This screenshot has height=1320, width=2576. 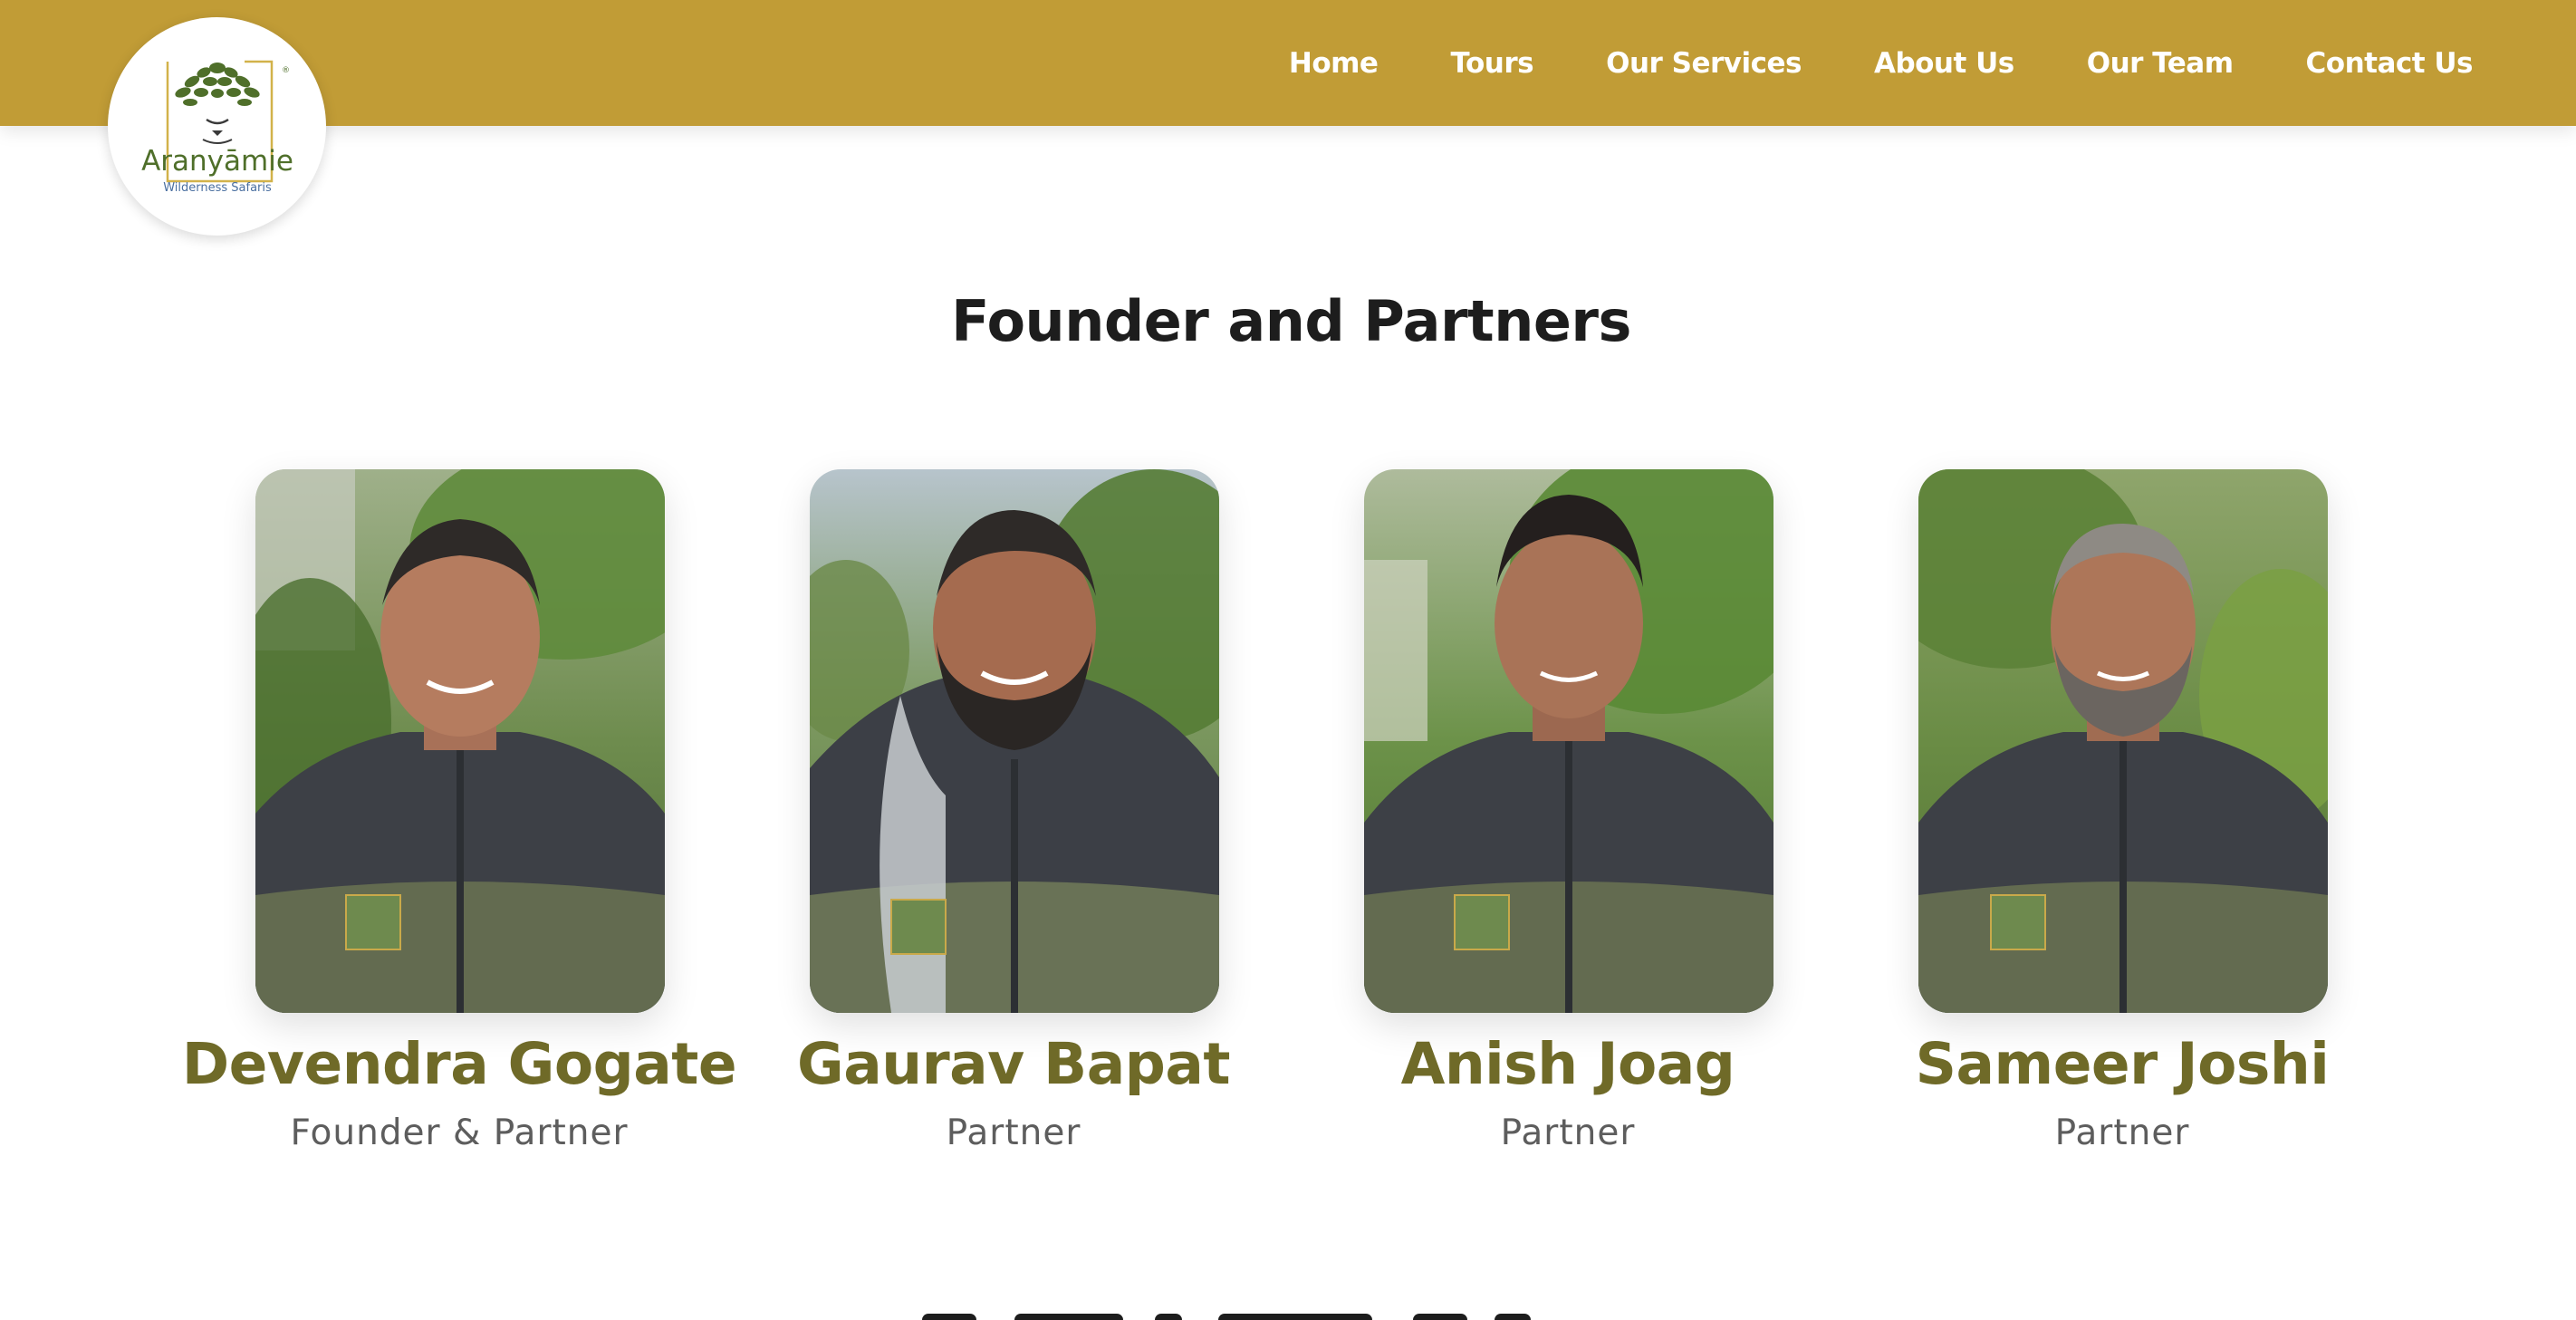 I want to click on tree-lion-logo-icon: ® Aranyāmie Wilderness Safaris, so click(x=217, y=127).